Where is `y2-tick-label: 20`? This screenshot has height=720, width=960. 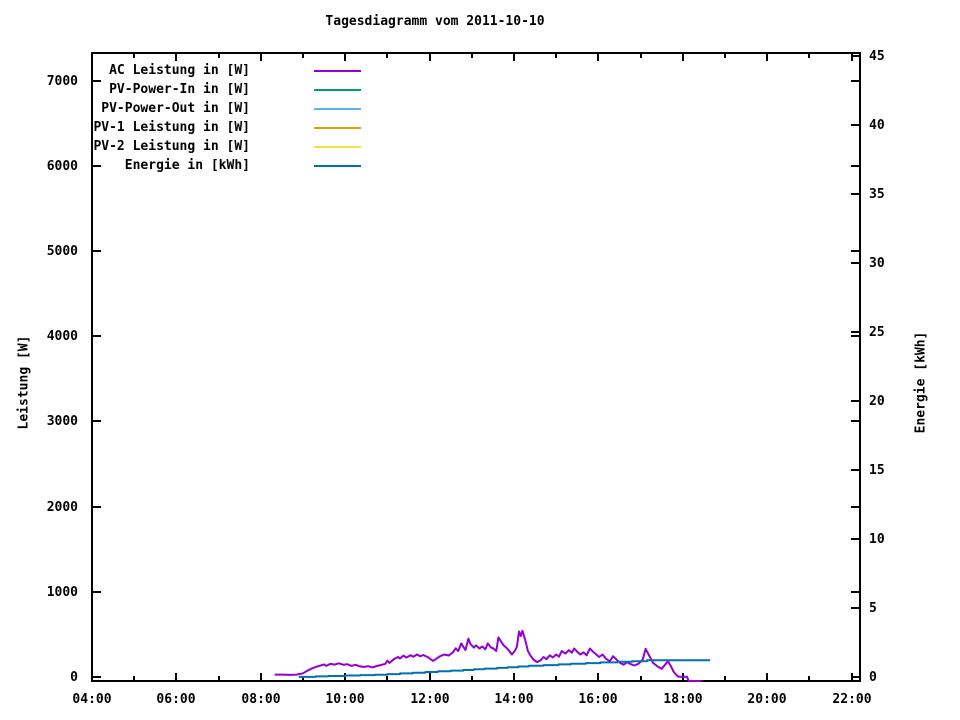
y2-tick-label: 20 is located at coordinates (877, 401).